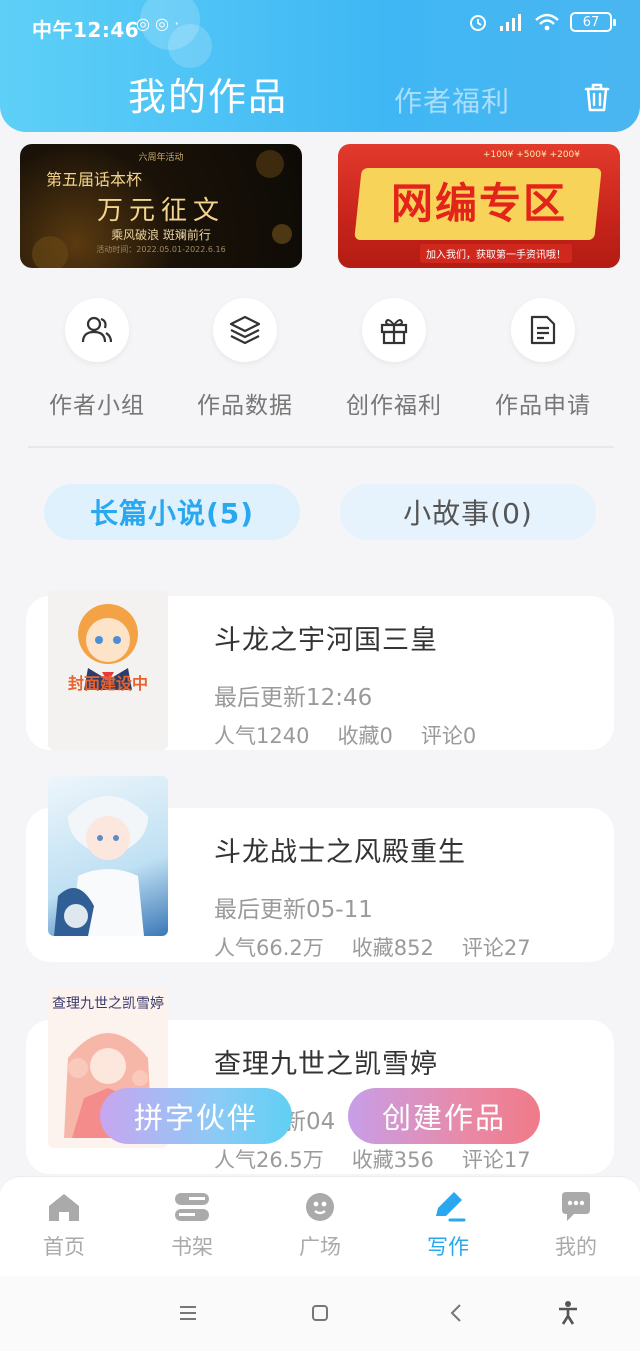  I want to click on work-updated: 最后更新05-11, so click(293, 910).